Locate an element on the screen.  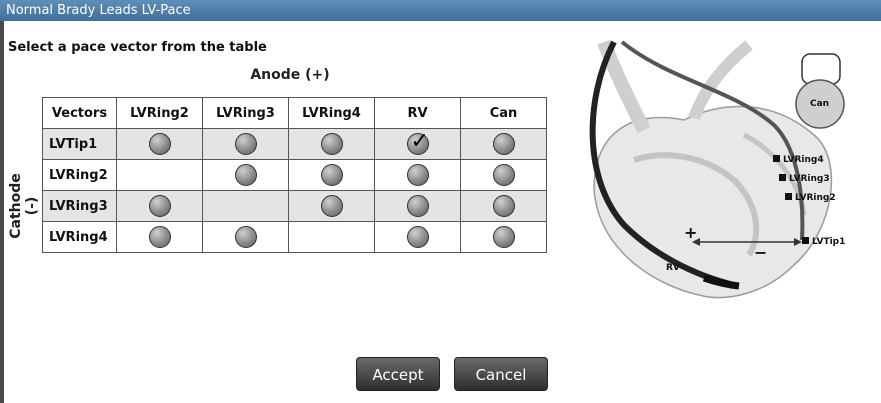
header-lvring2: LVRing2 is located at coordinates (159, 113).